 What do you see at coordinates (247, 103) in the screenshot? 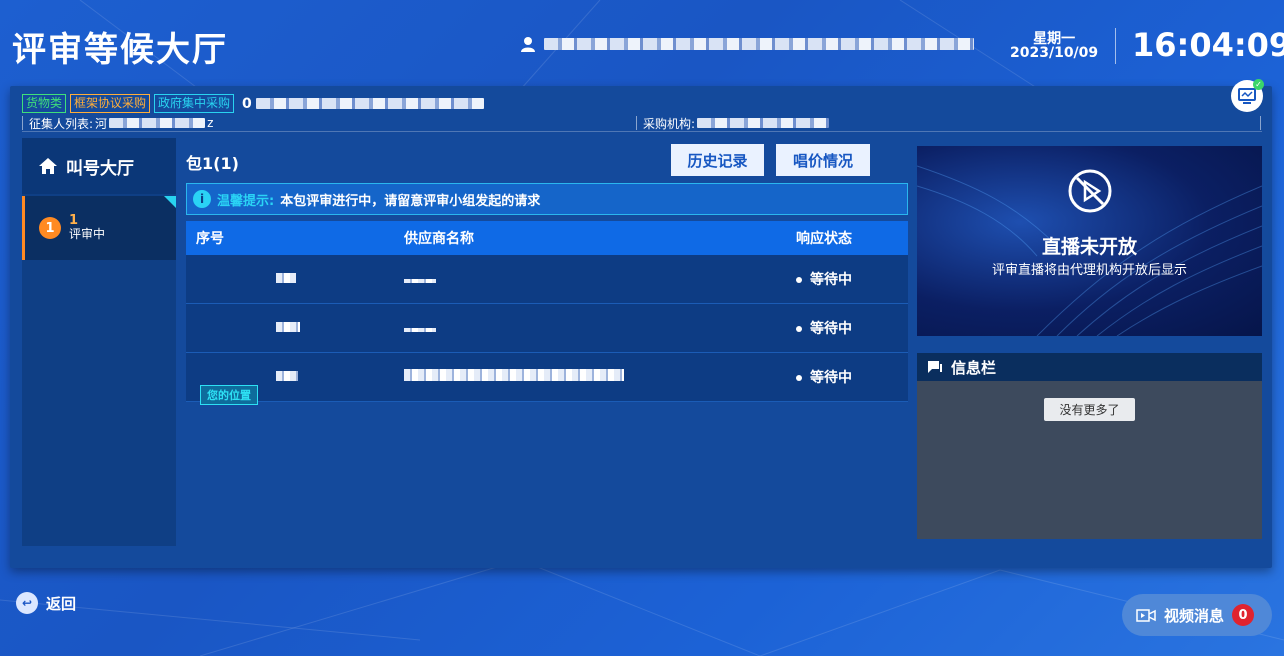
I see `project-id: 0` at bounding box center [247, 103].